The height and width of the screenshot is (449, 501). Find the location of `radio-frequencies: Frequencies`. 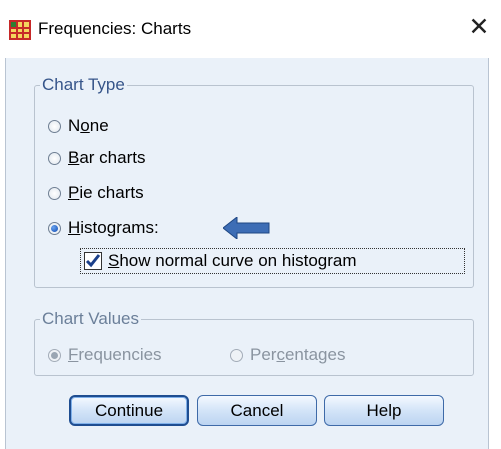

radio-frequencies: Frequencies is located at coordinates (105, 355).